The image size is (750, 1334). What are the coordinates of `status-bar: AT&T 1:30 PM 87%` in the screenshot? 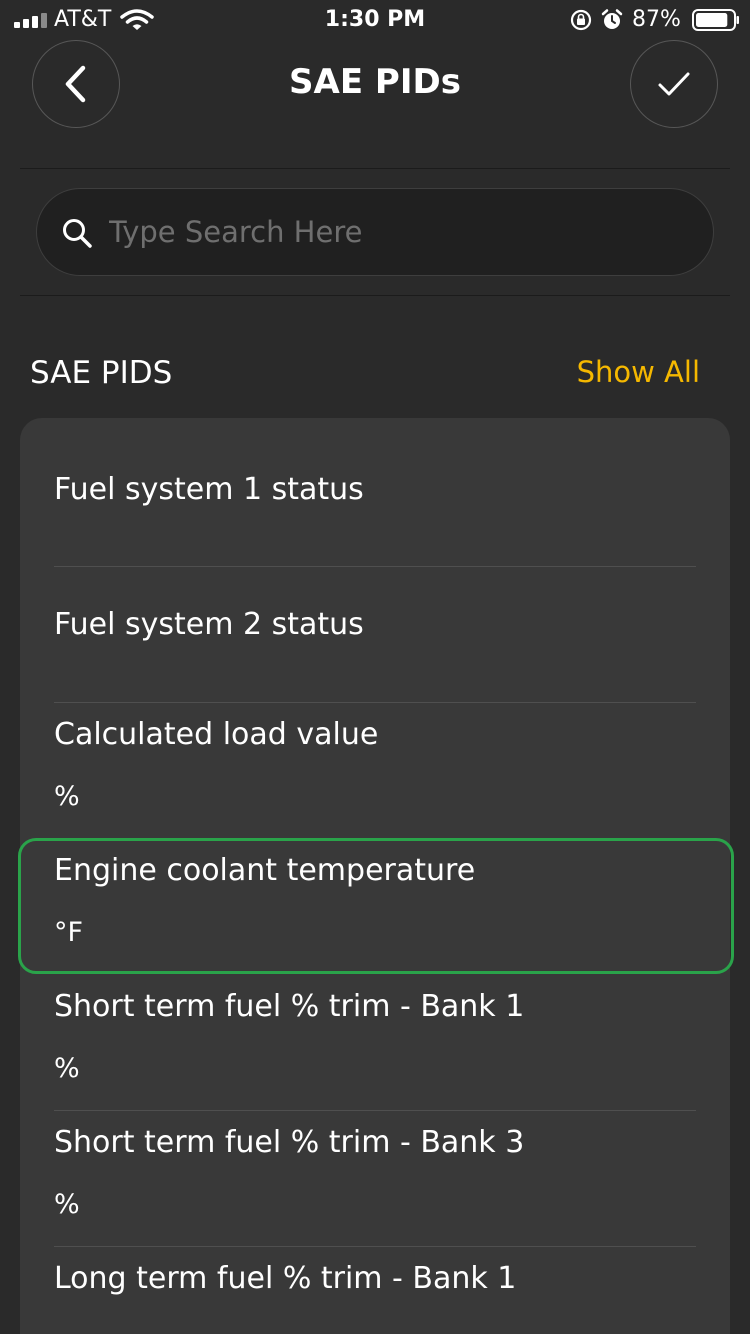 It's located at (375, 20).